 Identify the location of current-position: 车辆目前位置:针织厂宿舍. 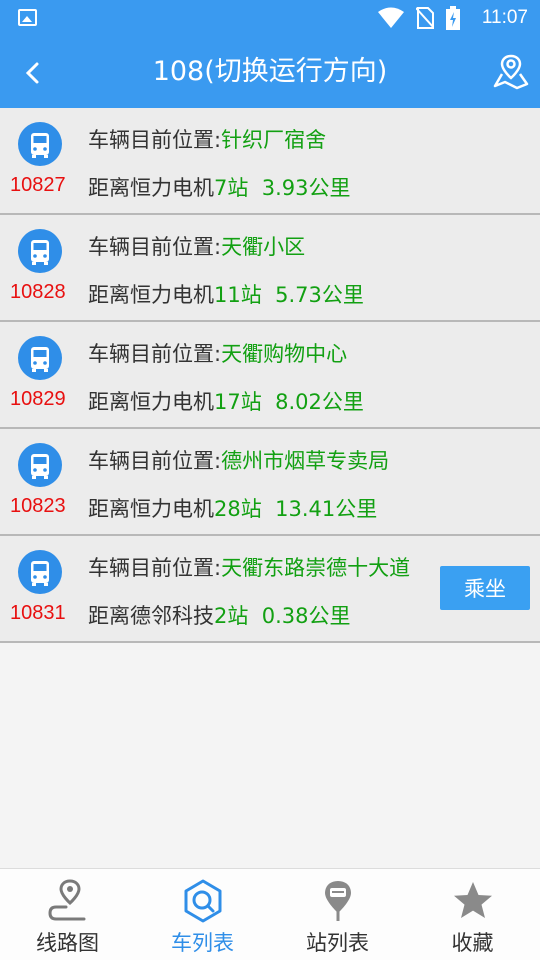
(207, 139).